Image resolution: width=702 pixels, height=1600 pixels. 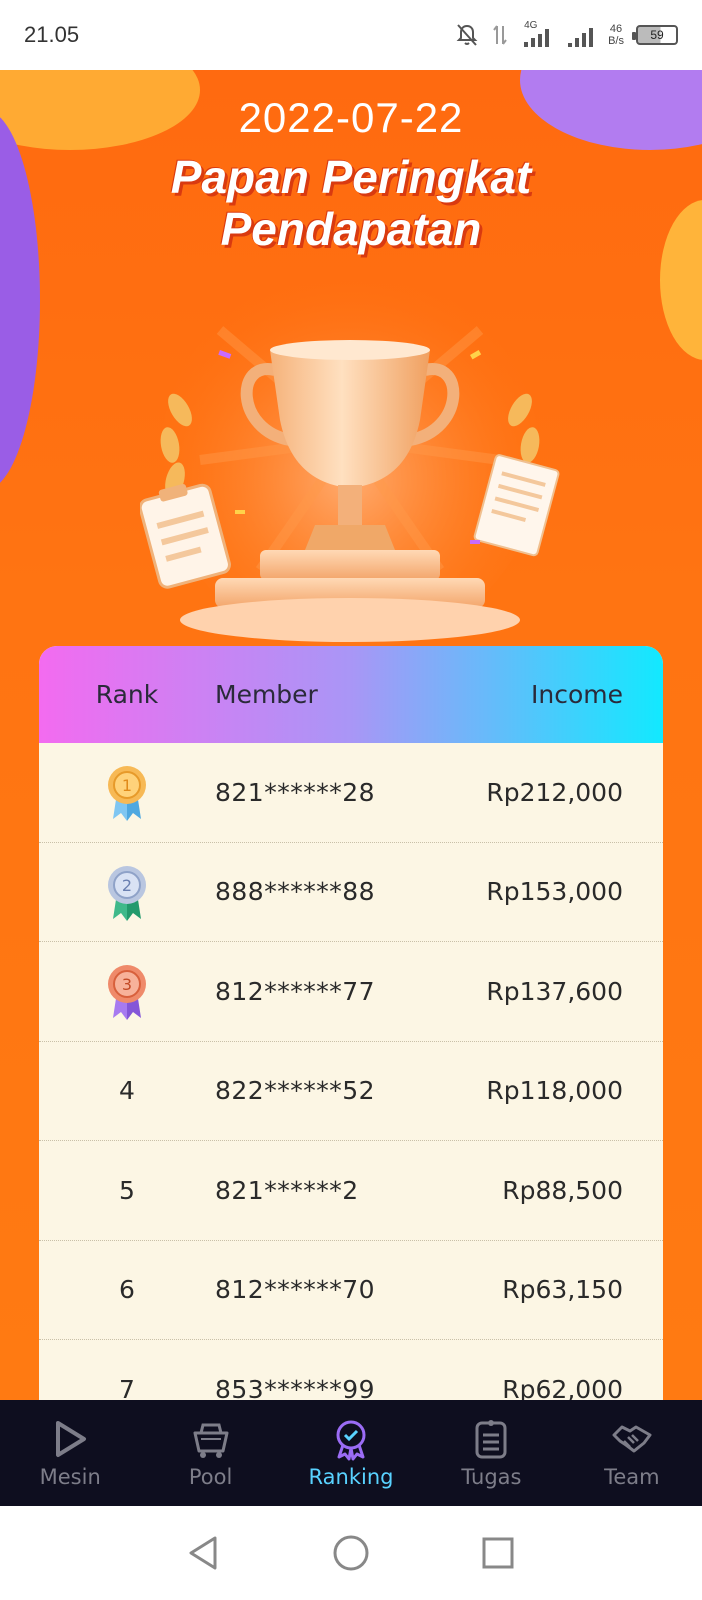 I want to click on nav-label: Team, so click(x=632, y=1477).